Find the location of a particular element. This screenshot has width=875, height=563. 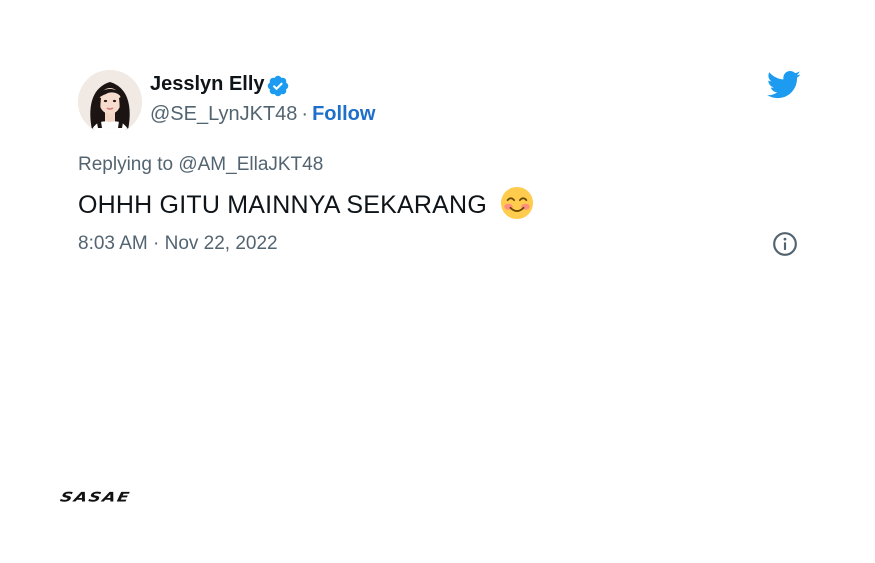

handle-row: @SE_LynJKT48 · Follow is located at coordinates (262, 114).